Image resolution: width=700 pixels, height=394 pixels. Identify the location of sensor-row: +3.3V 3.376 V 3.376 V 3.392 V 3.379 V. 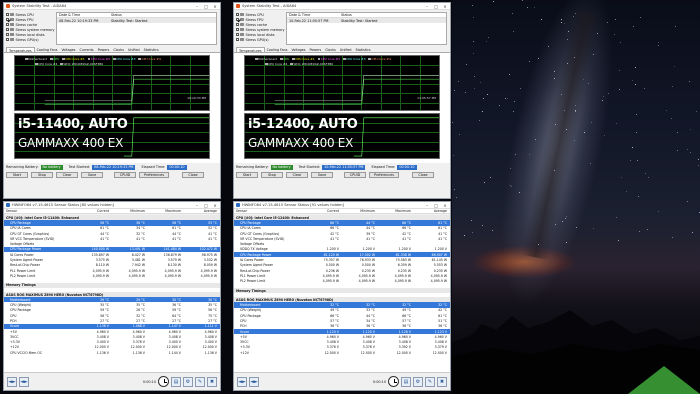
(342, 347).